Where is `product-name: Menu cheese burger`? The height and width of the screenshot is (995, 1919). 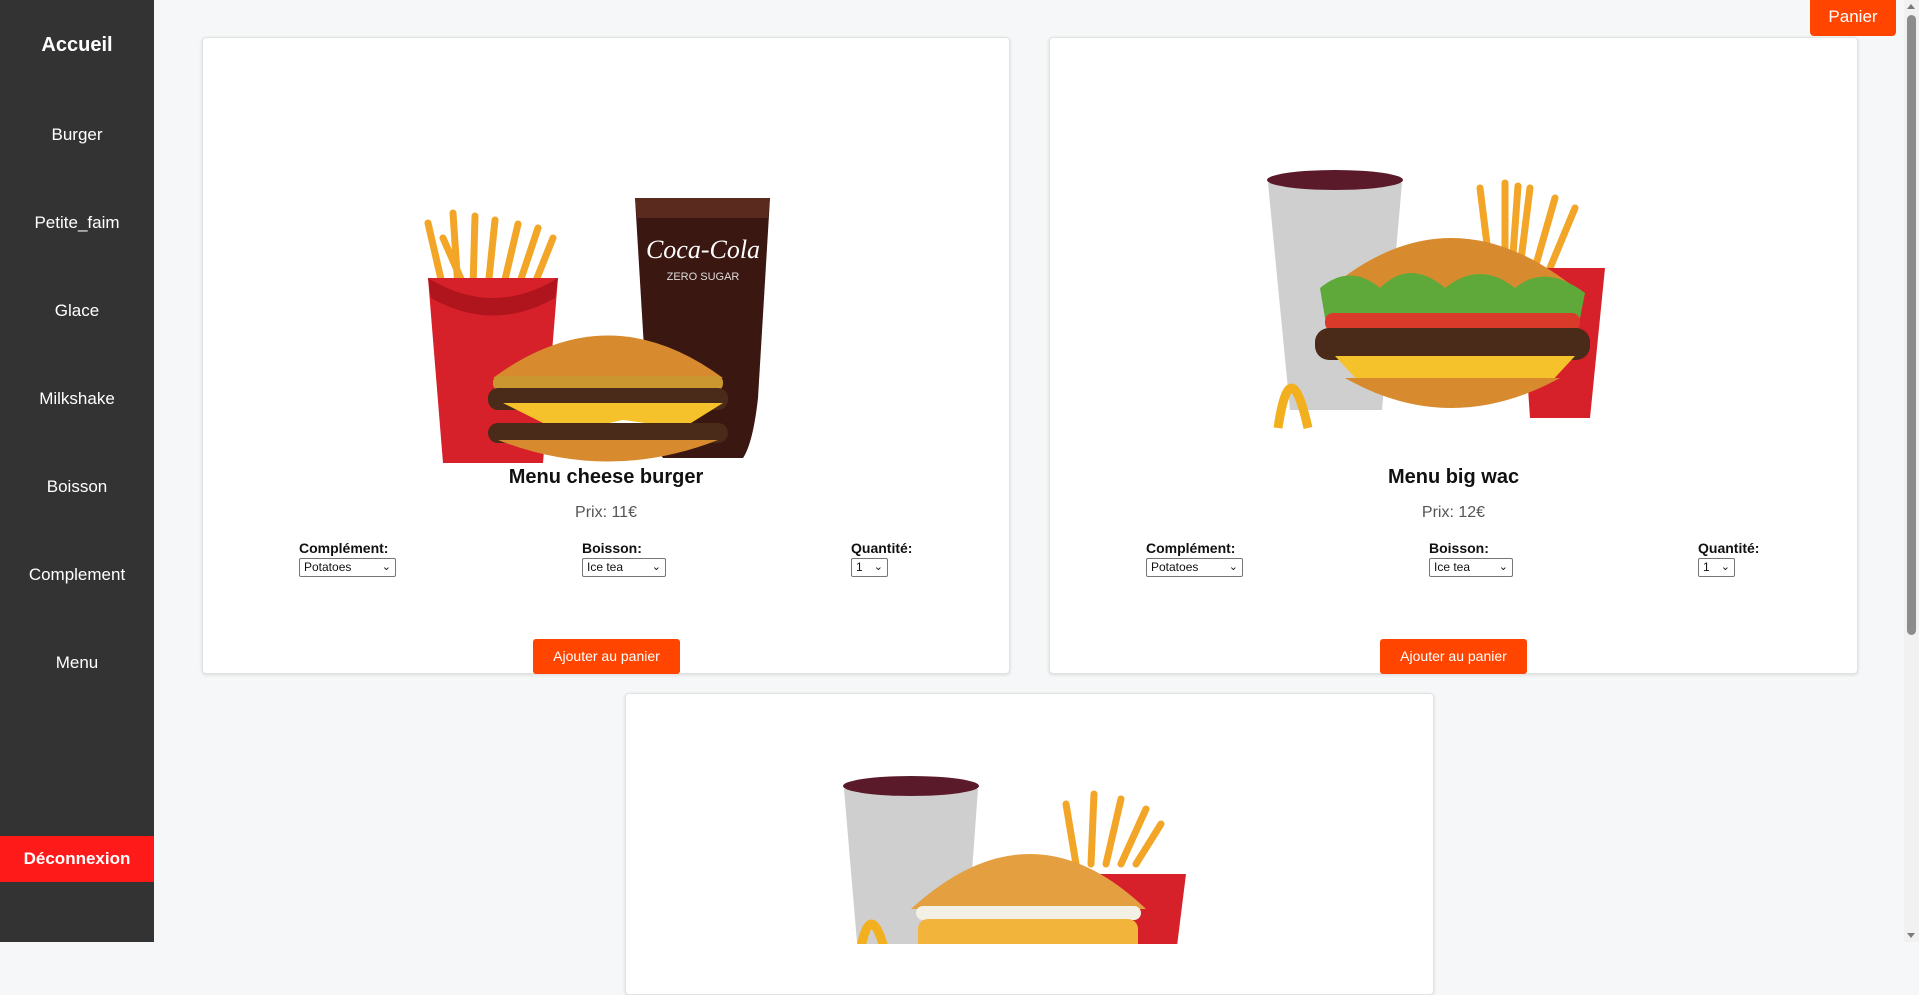 product-name: Menu cheese burger is located at coordinates (606, 477).